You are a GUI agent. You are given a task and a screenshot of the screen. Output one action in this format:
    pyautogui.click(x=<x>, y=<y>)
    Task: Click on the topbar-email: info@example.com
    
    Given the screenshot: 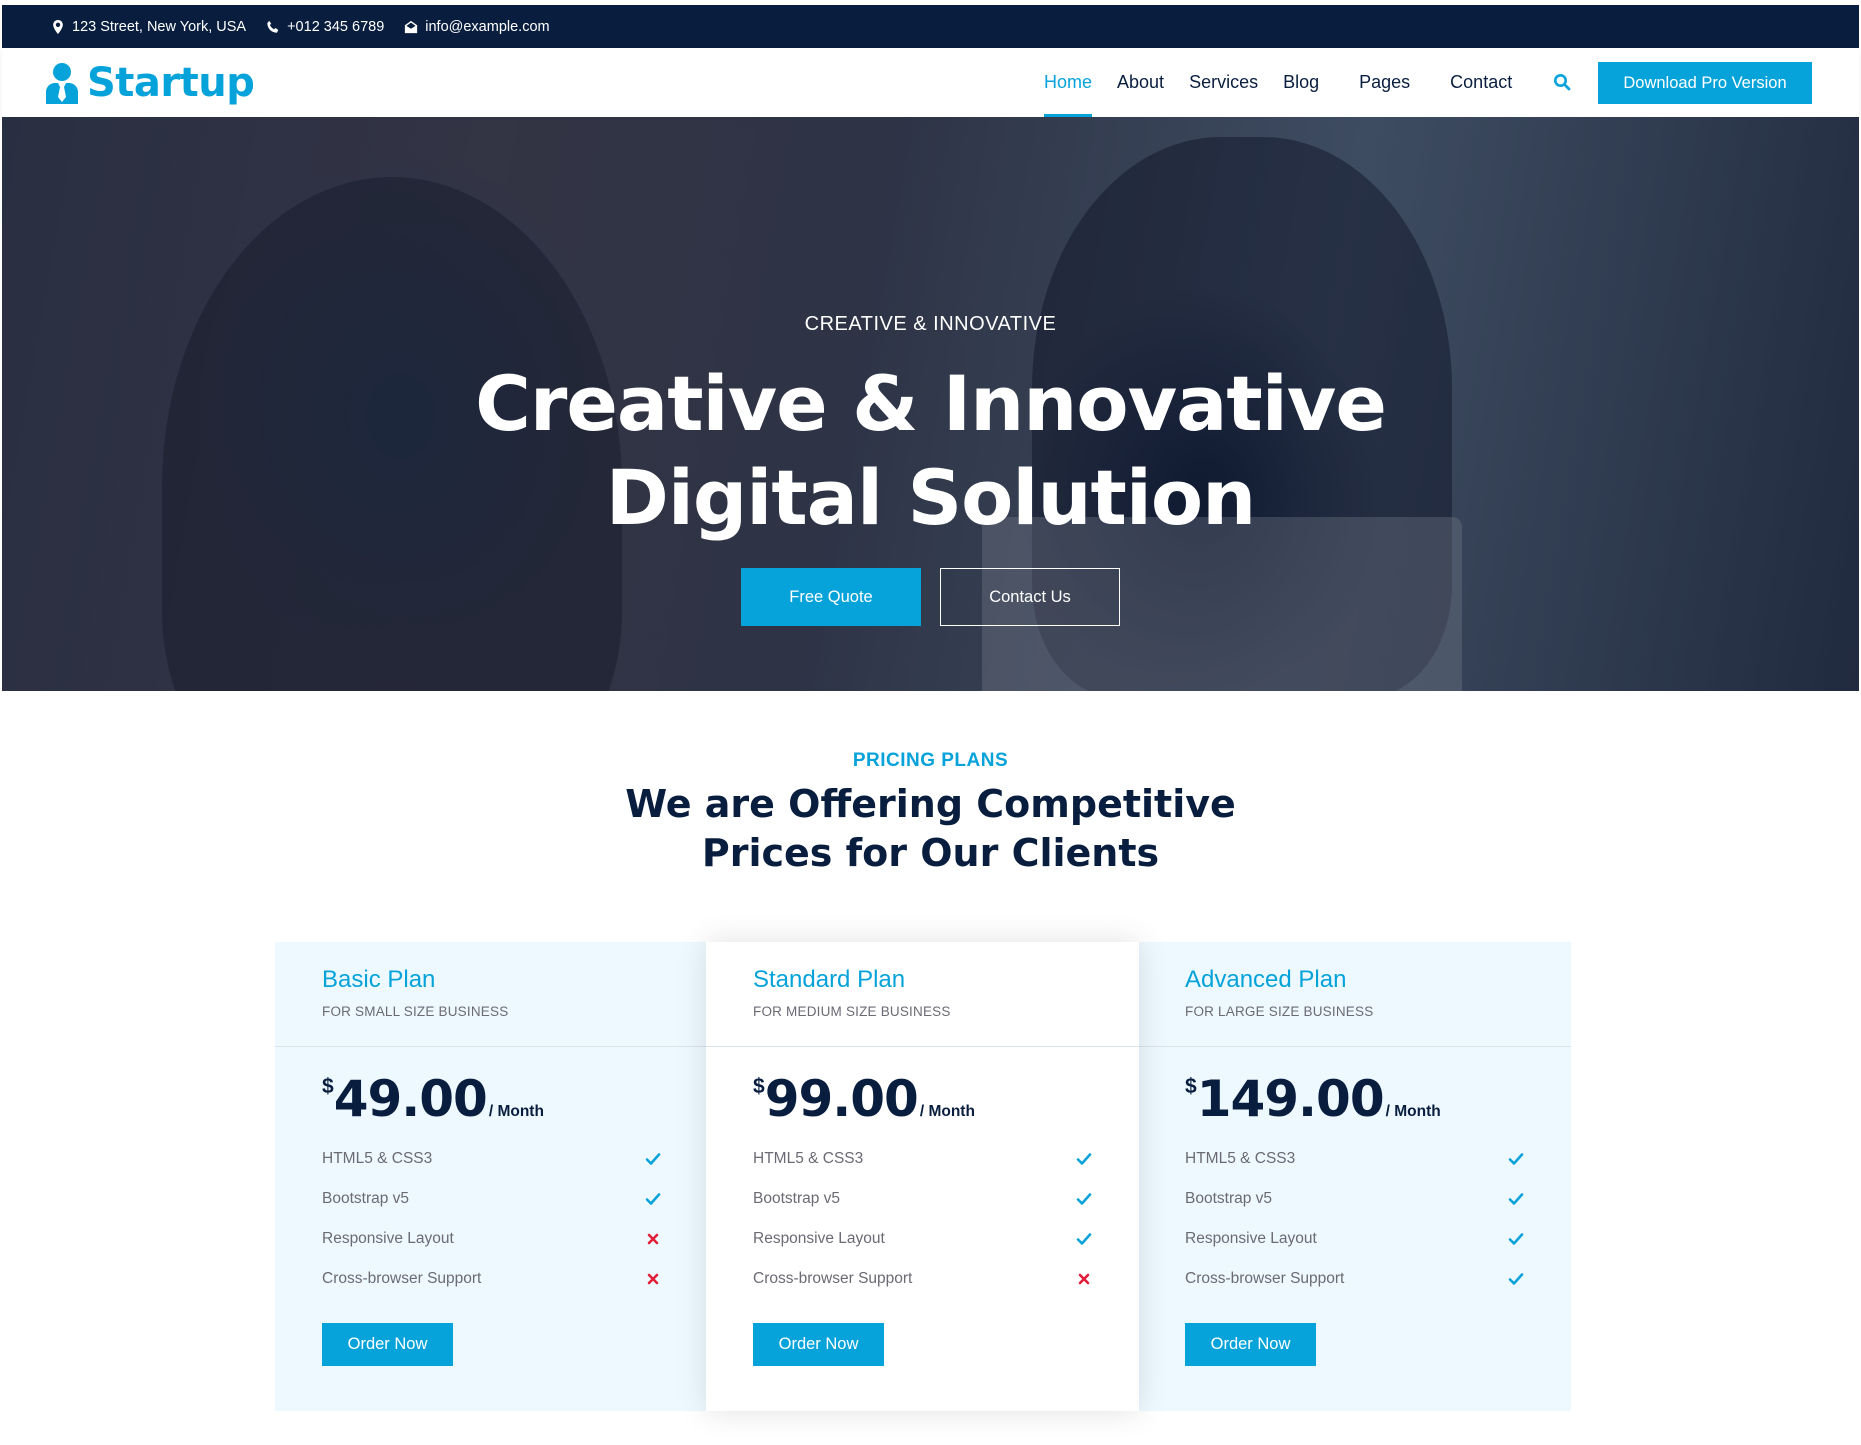 What is the action you would take?
    pyautogui.click(x=477, y=26)
    